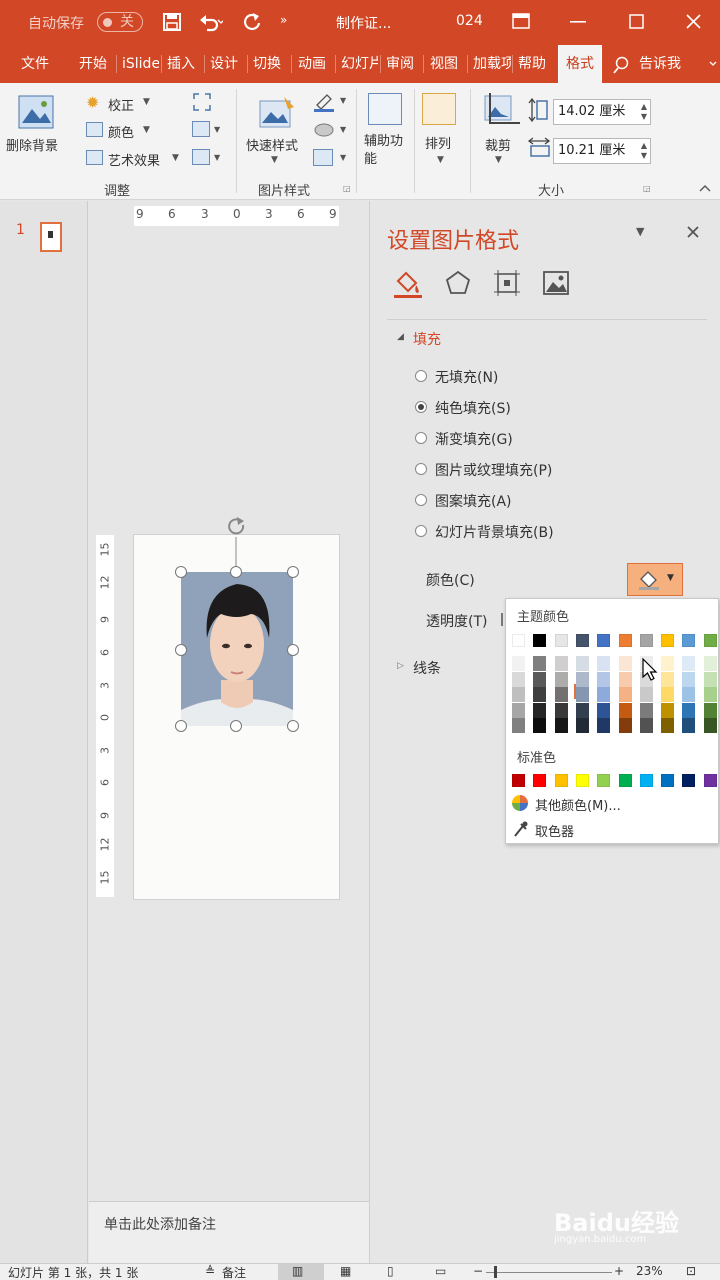  I want to click on tab-view: 视图, so click(444, 64).